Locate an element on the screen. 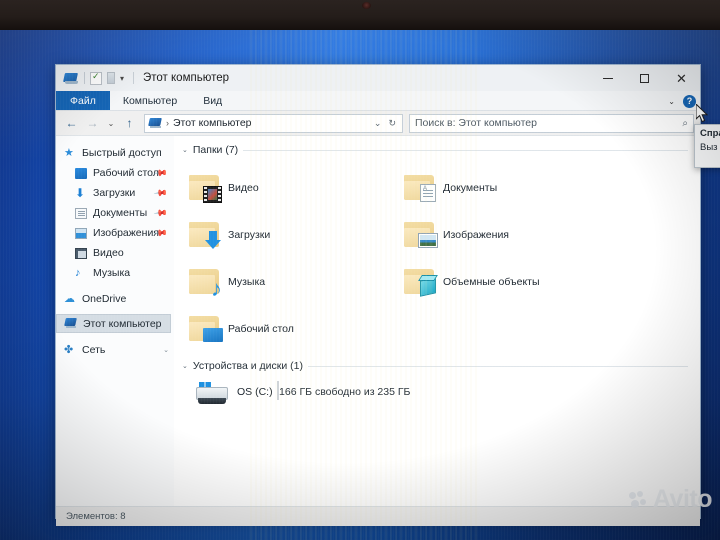 The height and width of the screenshot is (540, 720). folder-label: Рабочий стол is located at coordinates (261, 328).